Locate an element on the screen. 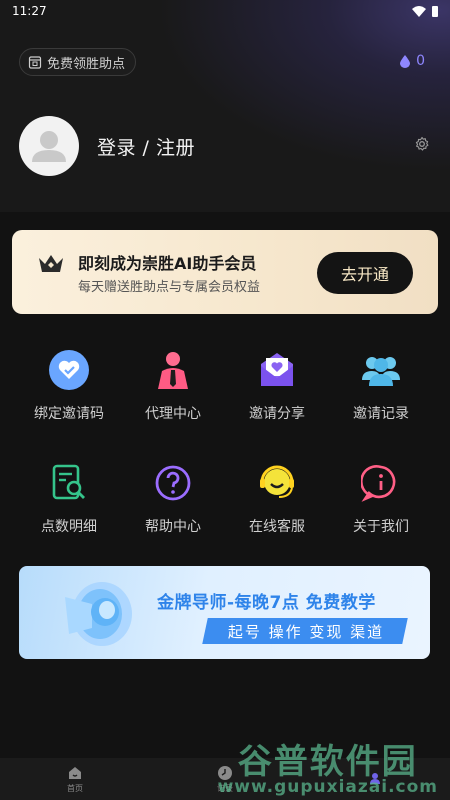 This screenshot has width=450, height=800. watermark-url: www.gupuxiazai.com is located at coordinates (327, 787).